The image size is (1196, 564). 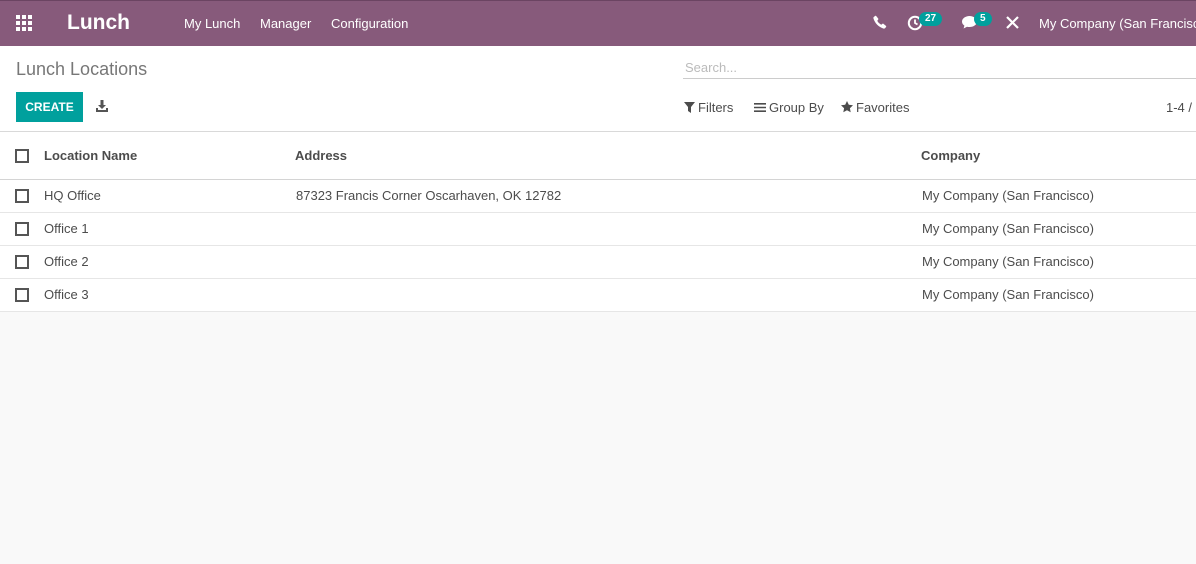 I want to click on table-header-row: Location Name Address Company, so click(x=598, y=156).